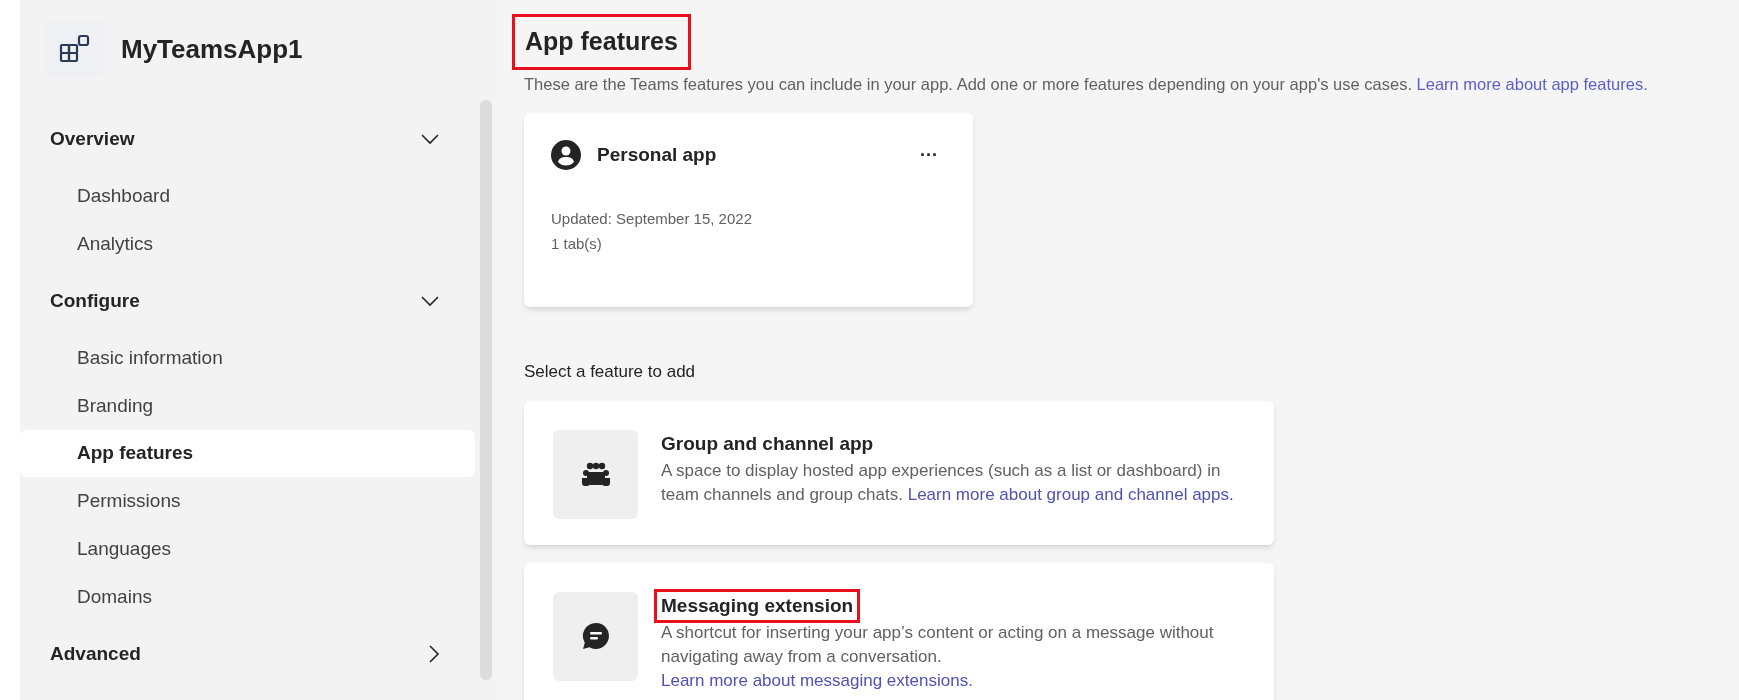 The width and height of the screenshot is (1739, 700). Describe the element at coordinates (817, 681) in the screenshot. I see `learn-more-link: Learn more about messaging extensions.` at that location.